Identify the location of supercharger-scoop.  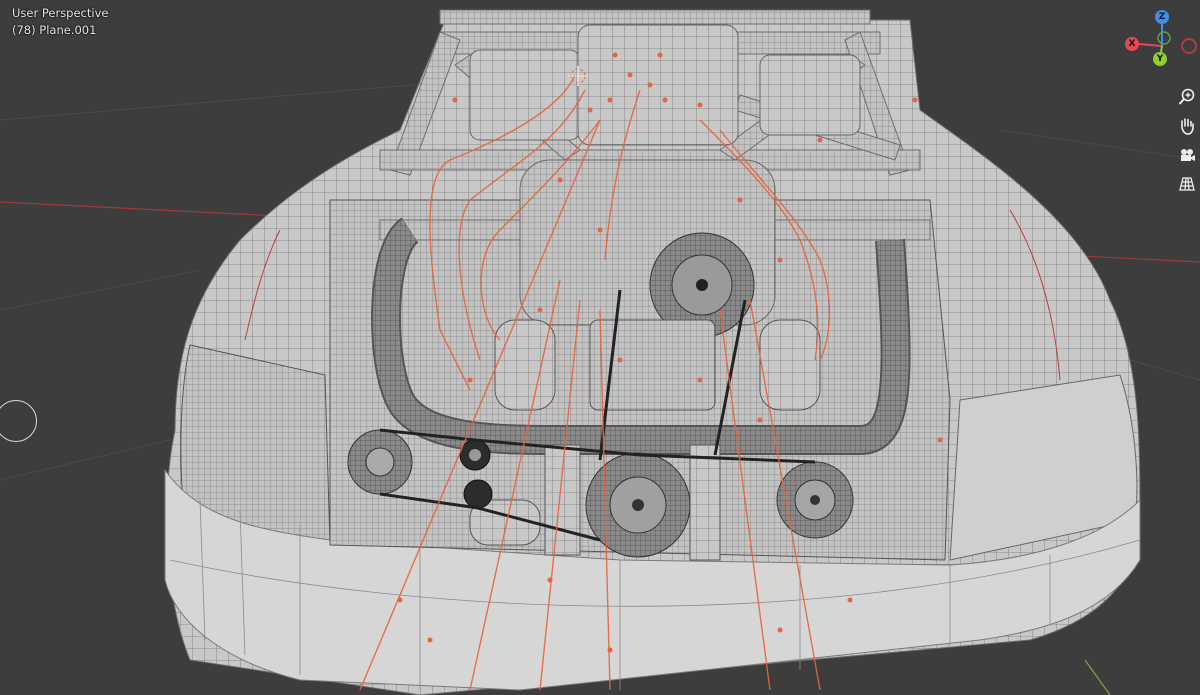
(658, 85).